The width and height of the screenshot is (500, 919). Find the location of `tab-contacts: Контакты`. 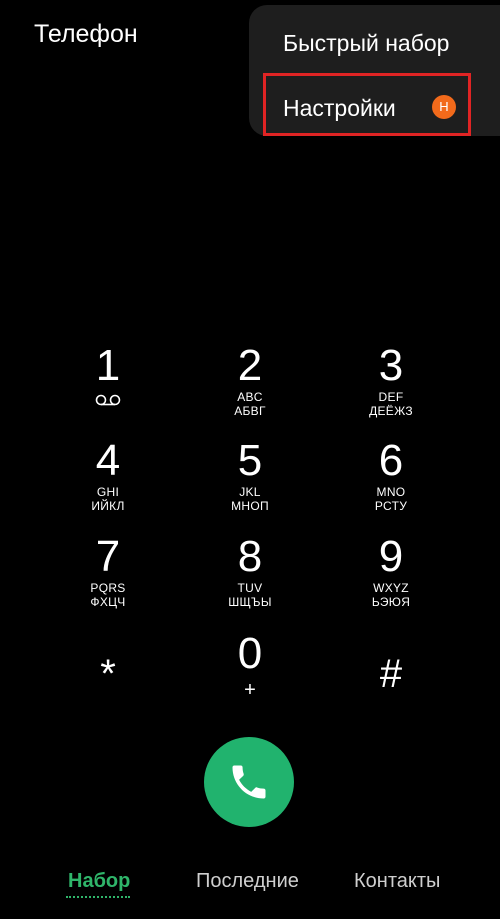

tab-contacts: Контакты is located at coordinates (397, 881).